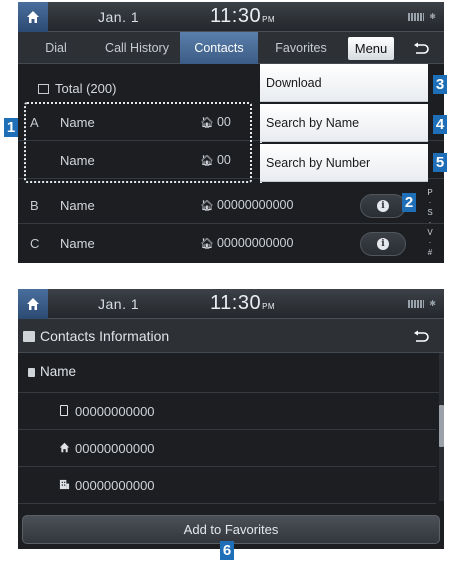  What do you see at coordinates (371, 48) in the screenshot?
I see `menu-button: Menu` at bounding box center [371, 48].